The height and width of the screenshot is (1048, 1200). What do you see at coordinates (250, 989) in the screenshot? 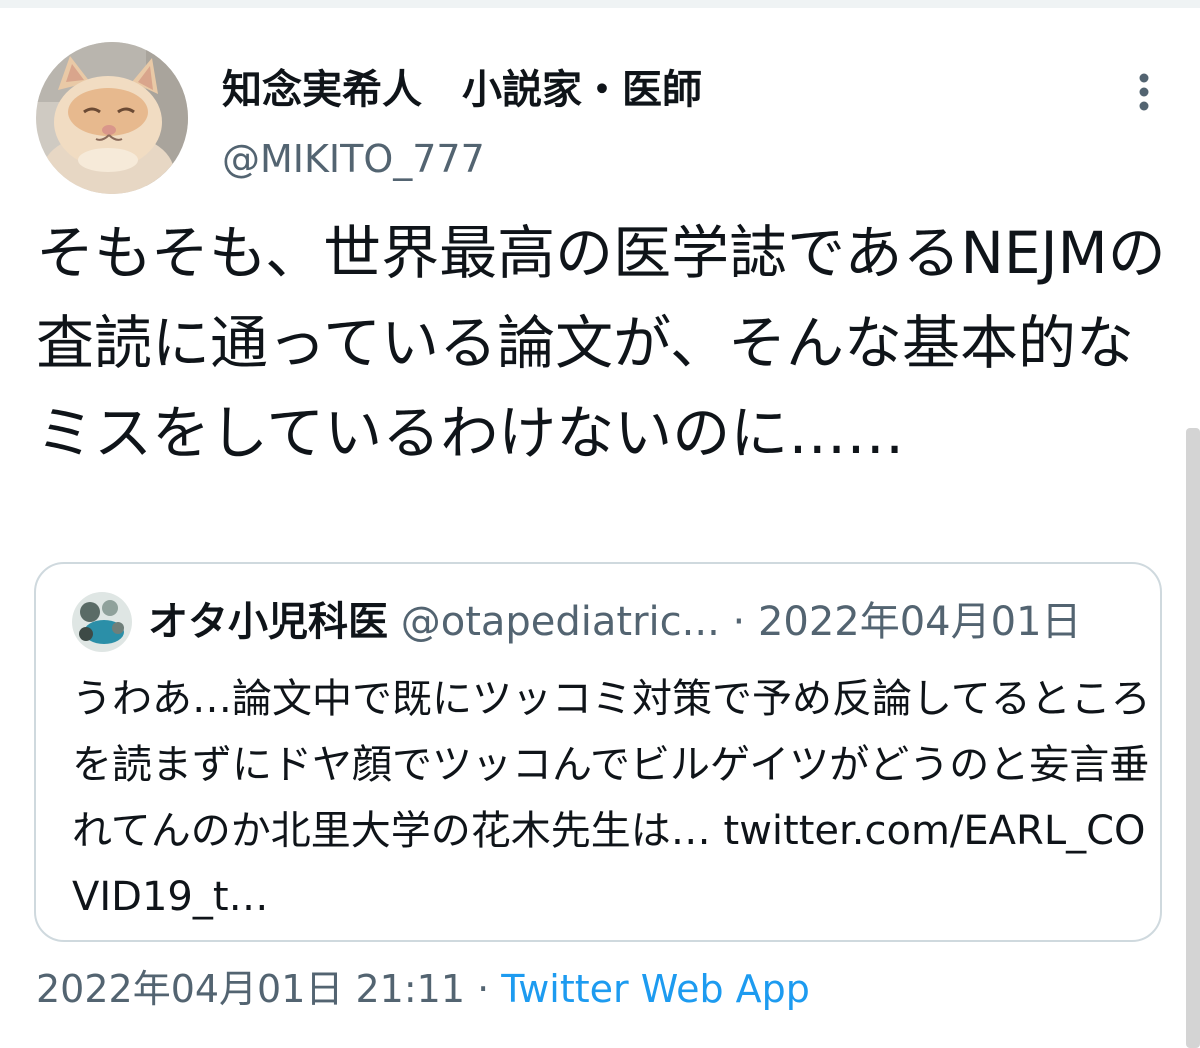
I see `tweet-timestamp: 2022年04月01日 21:11` at bounding box center [250, 989].